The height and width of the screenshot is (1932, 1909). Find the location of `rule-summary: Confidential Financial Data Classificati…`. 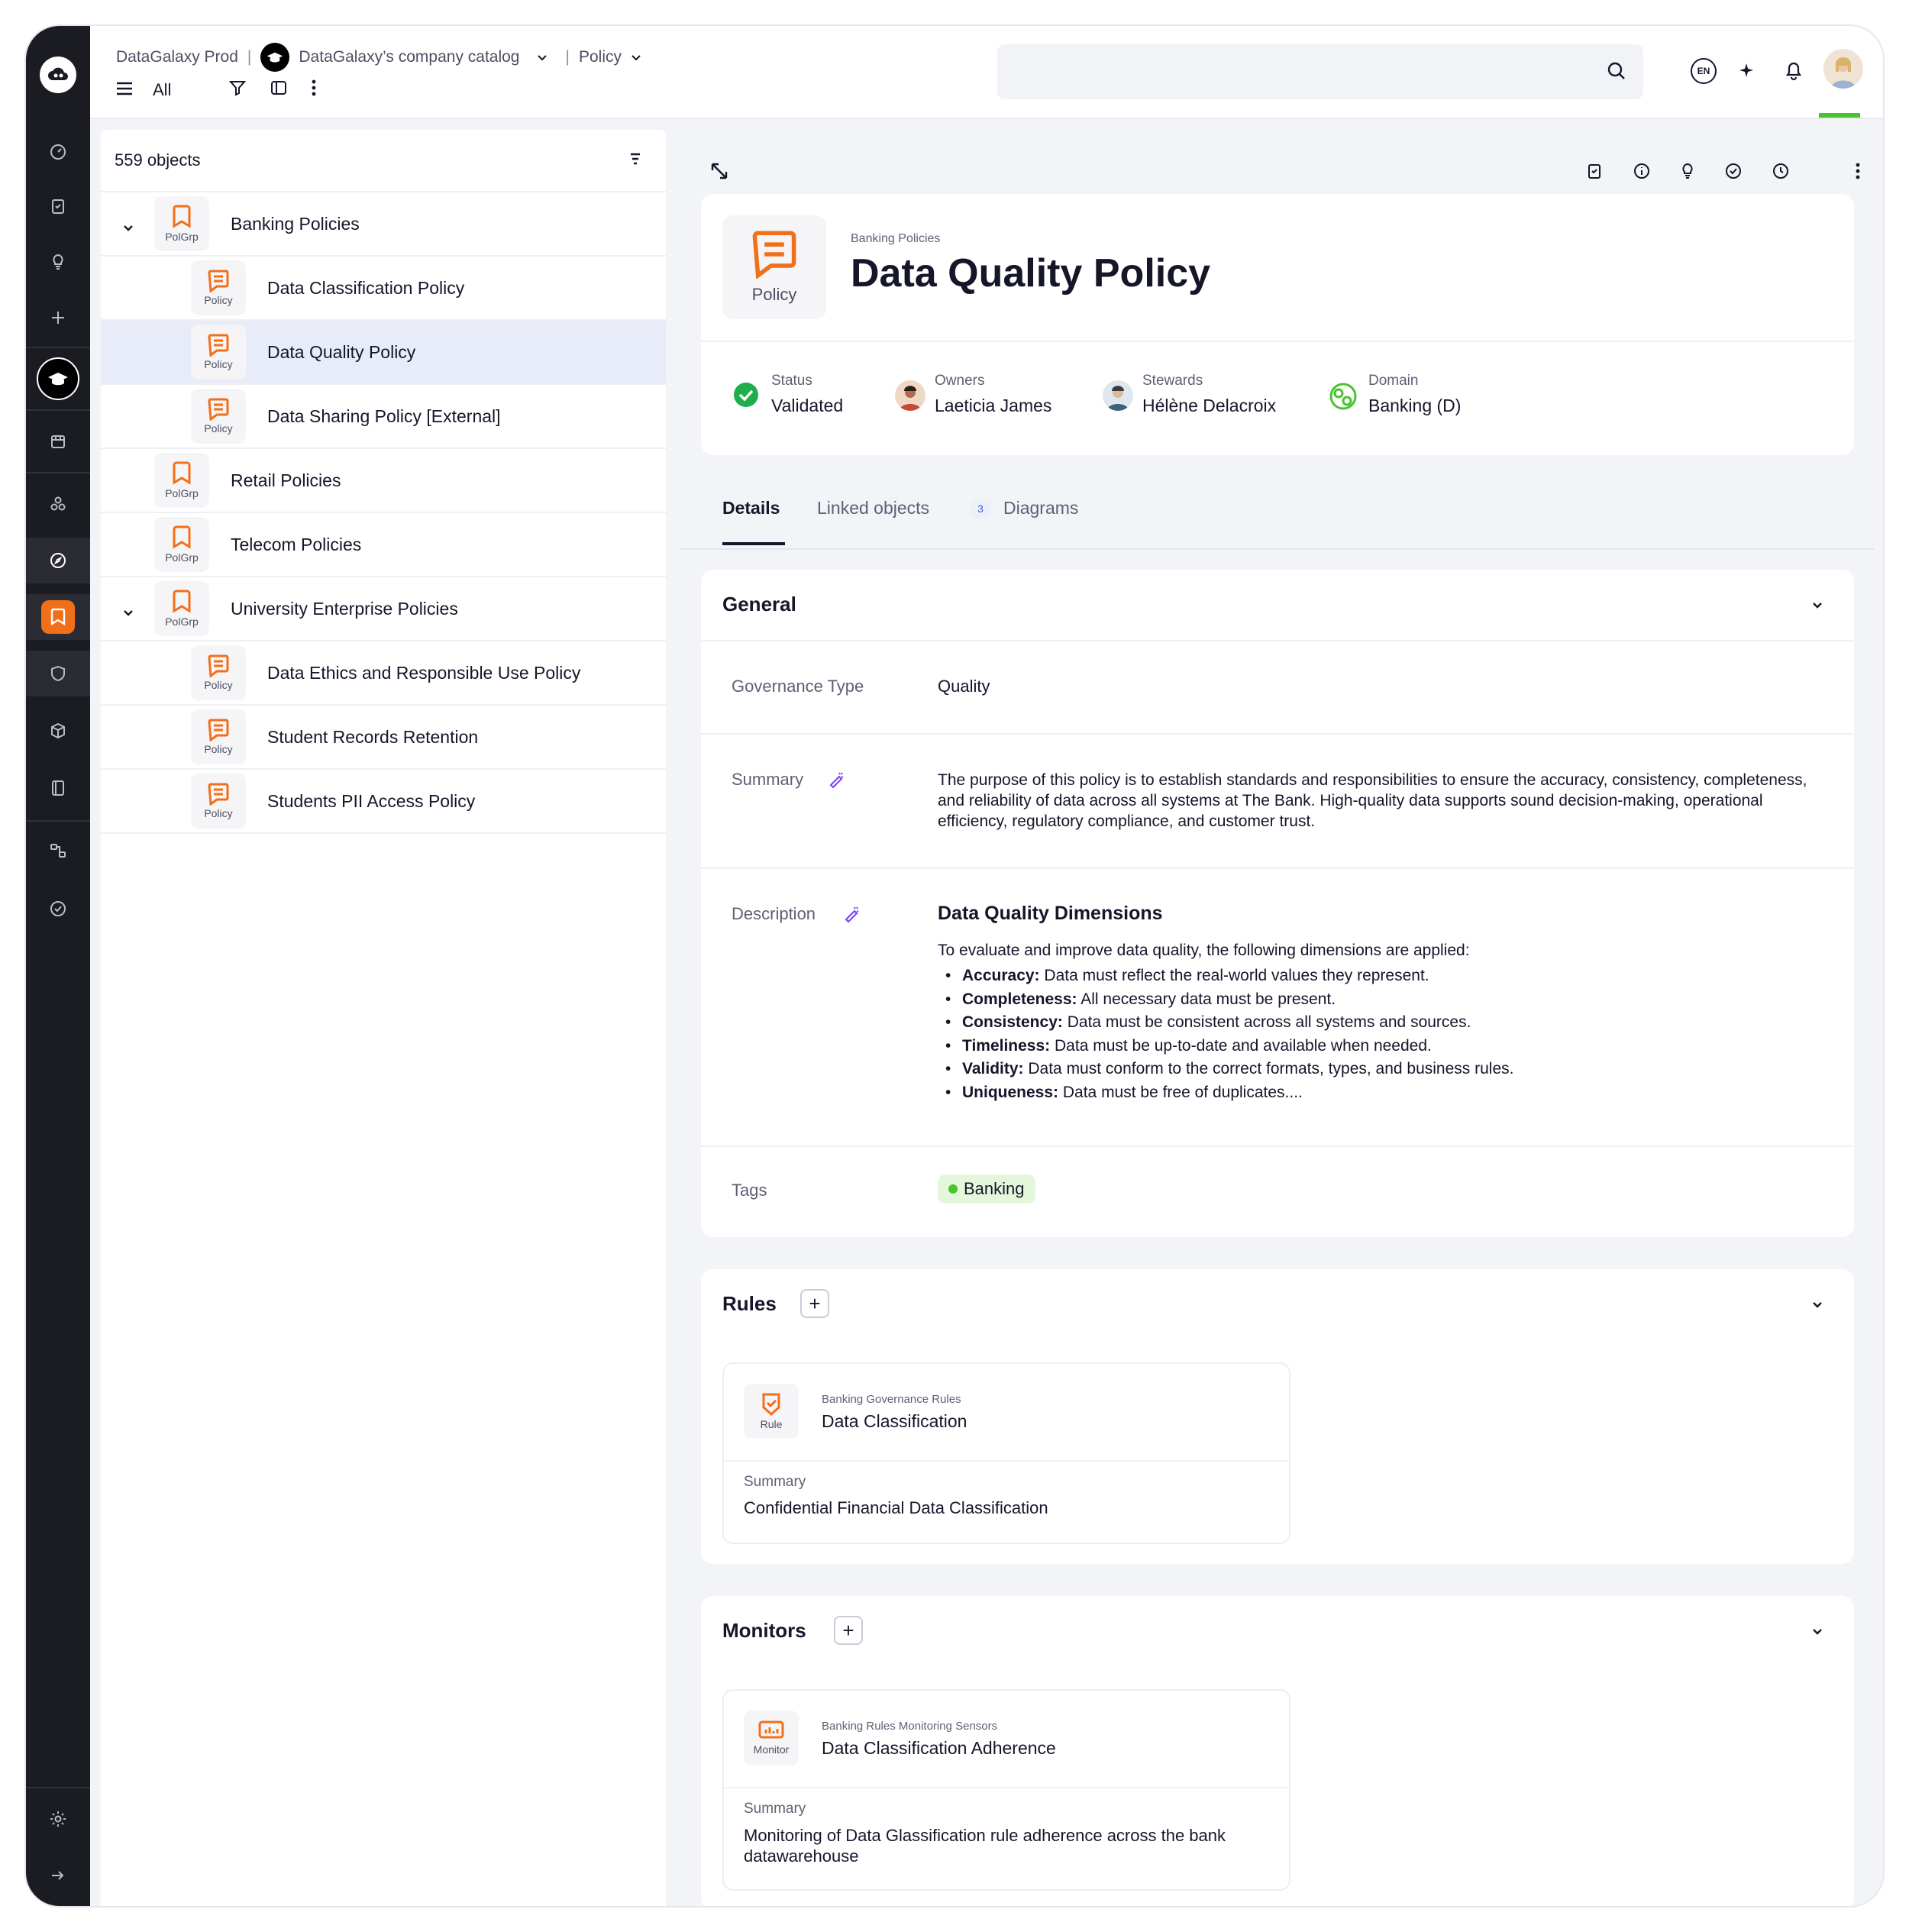

rule-summary: Confidential Financial Data Classificati… is located at coordinates (896, 1507).